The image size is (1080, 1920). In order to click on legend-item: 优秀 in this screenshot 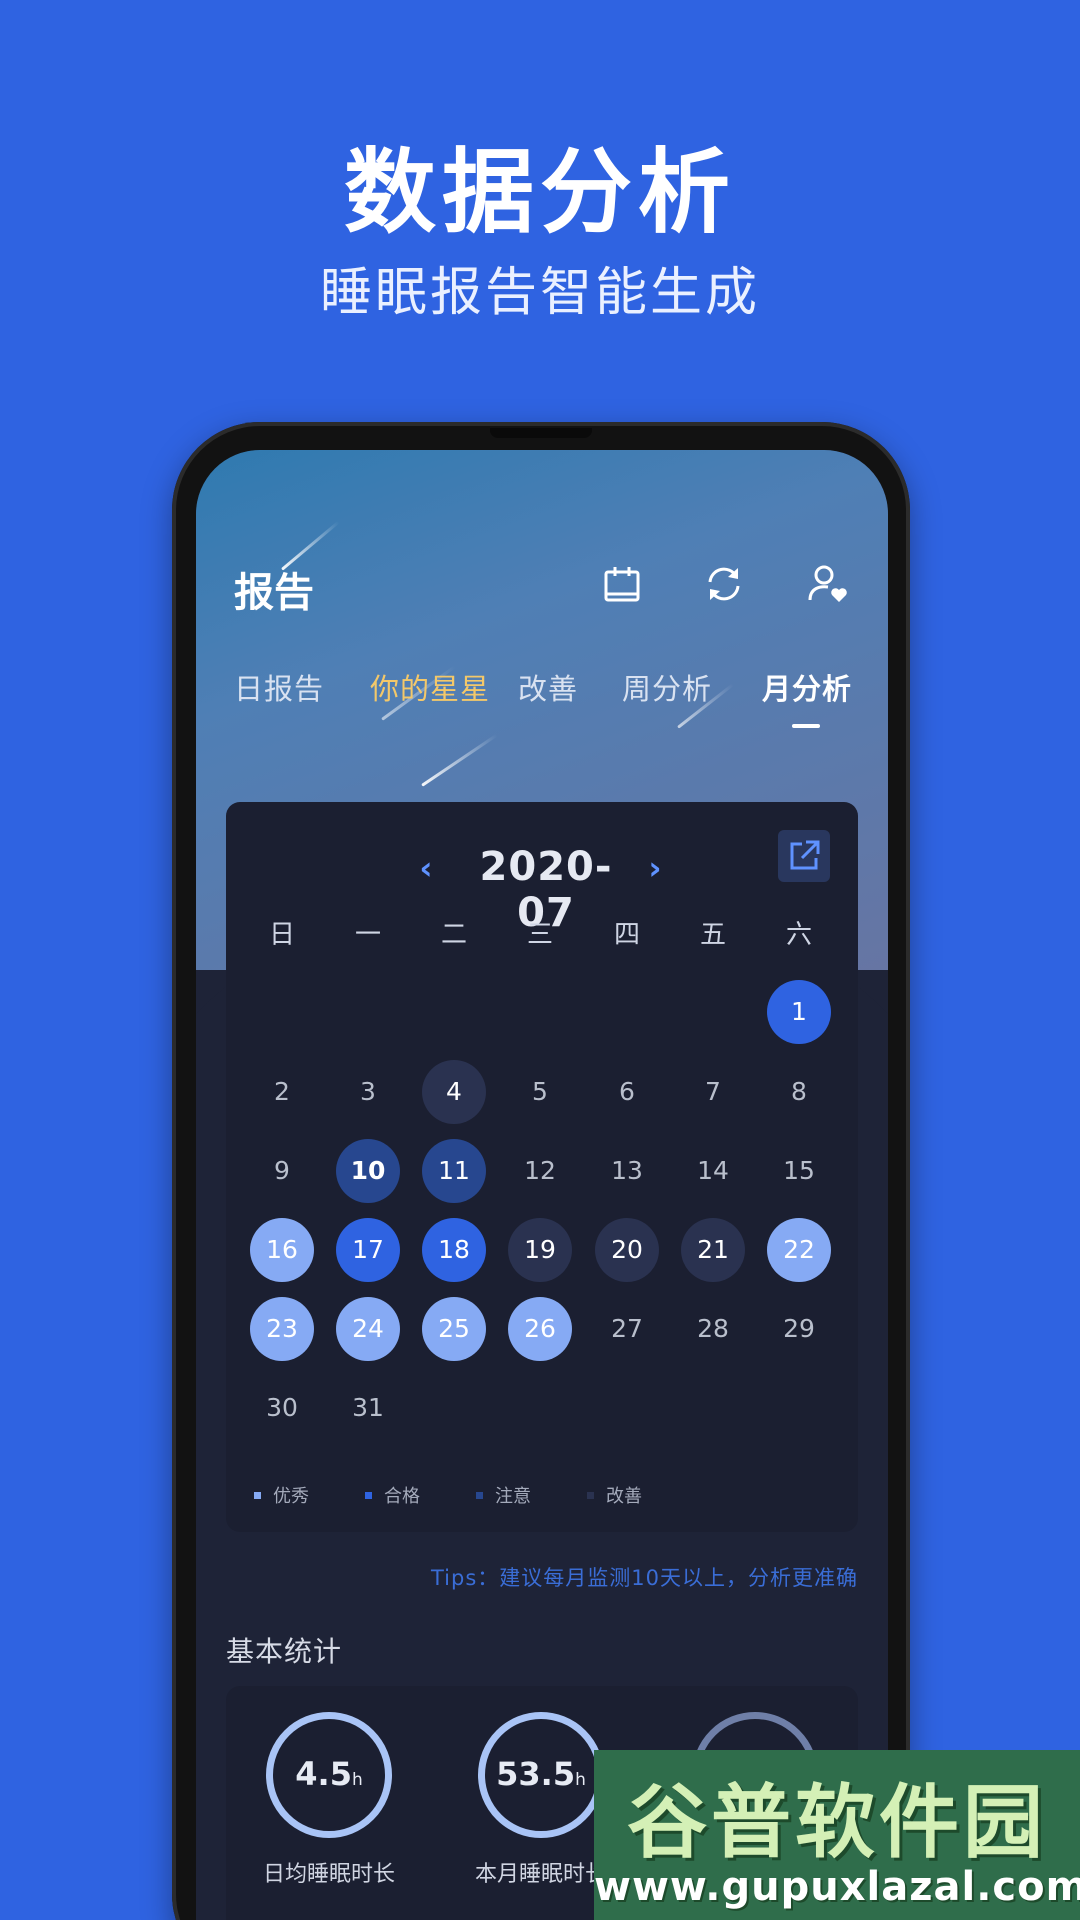, I will do `click(281, 1495)`.